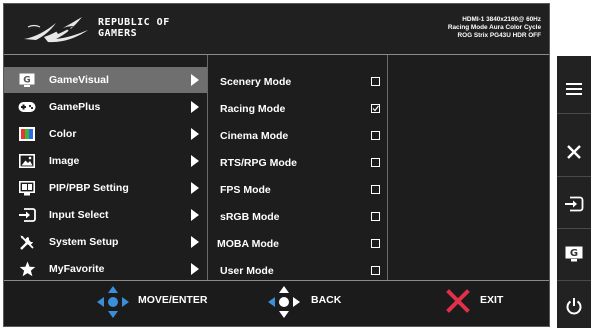  What do you see at coordinates (297, 136) in the screenshot?
I see `submenu-item-cinema: Cinema Mode` at bounding box center [297, 136].